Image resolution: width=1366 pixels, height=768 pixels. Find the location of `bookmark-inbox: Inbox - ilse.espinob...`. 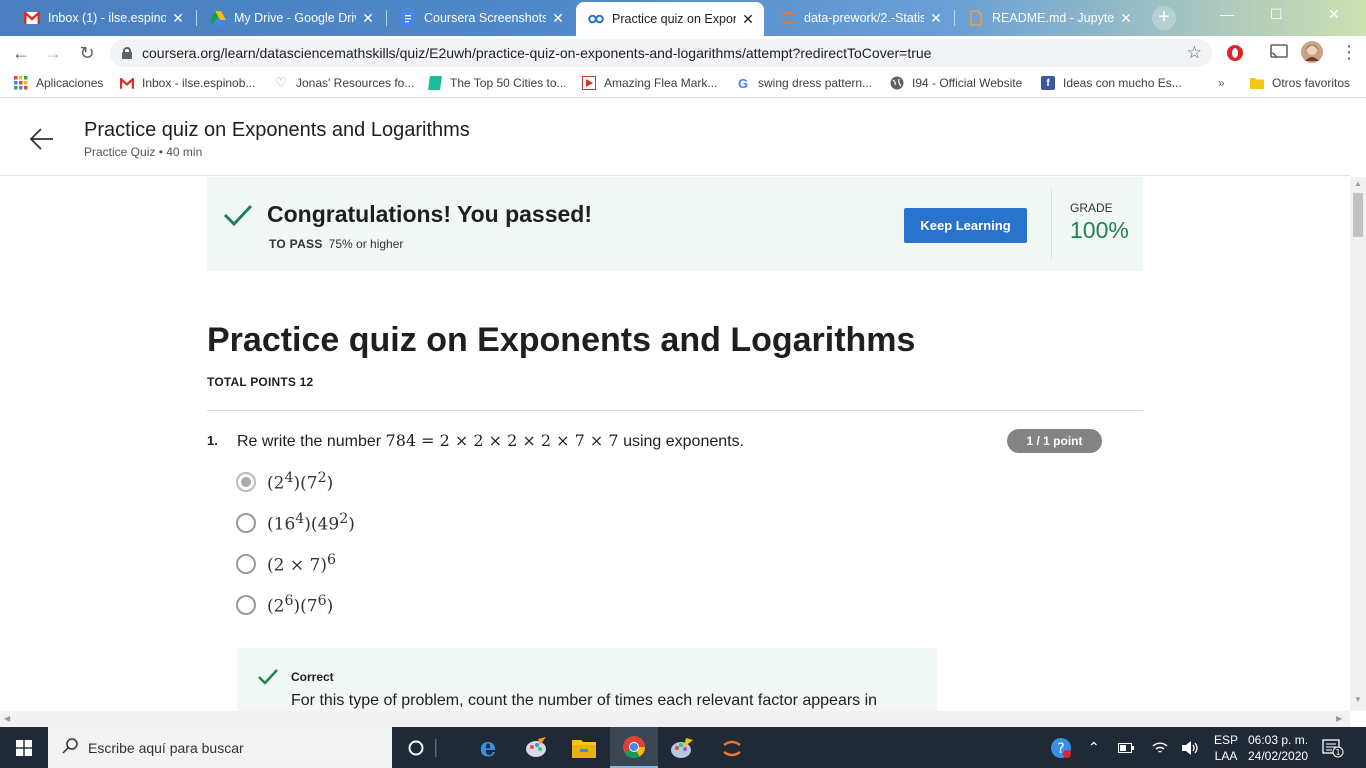

bookmark-inbox: Inbox - ilse.espinob... is located at coordinates (187, 83).